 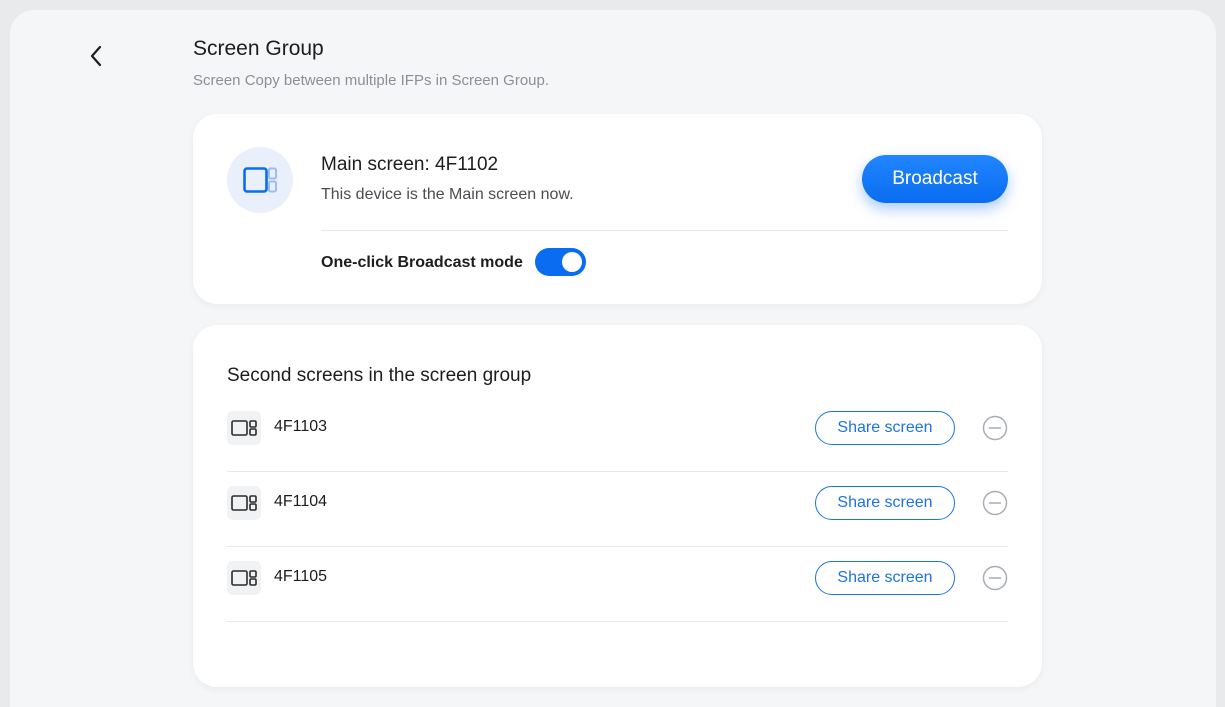 What do you see at coordinates (617, 434) in the screenshot?
I see `list-item: 4F1103 Share screen` at bounding box center [617, 434].